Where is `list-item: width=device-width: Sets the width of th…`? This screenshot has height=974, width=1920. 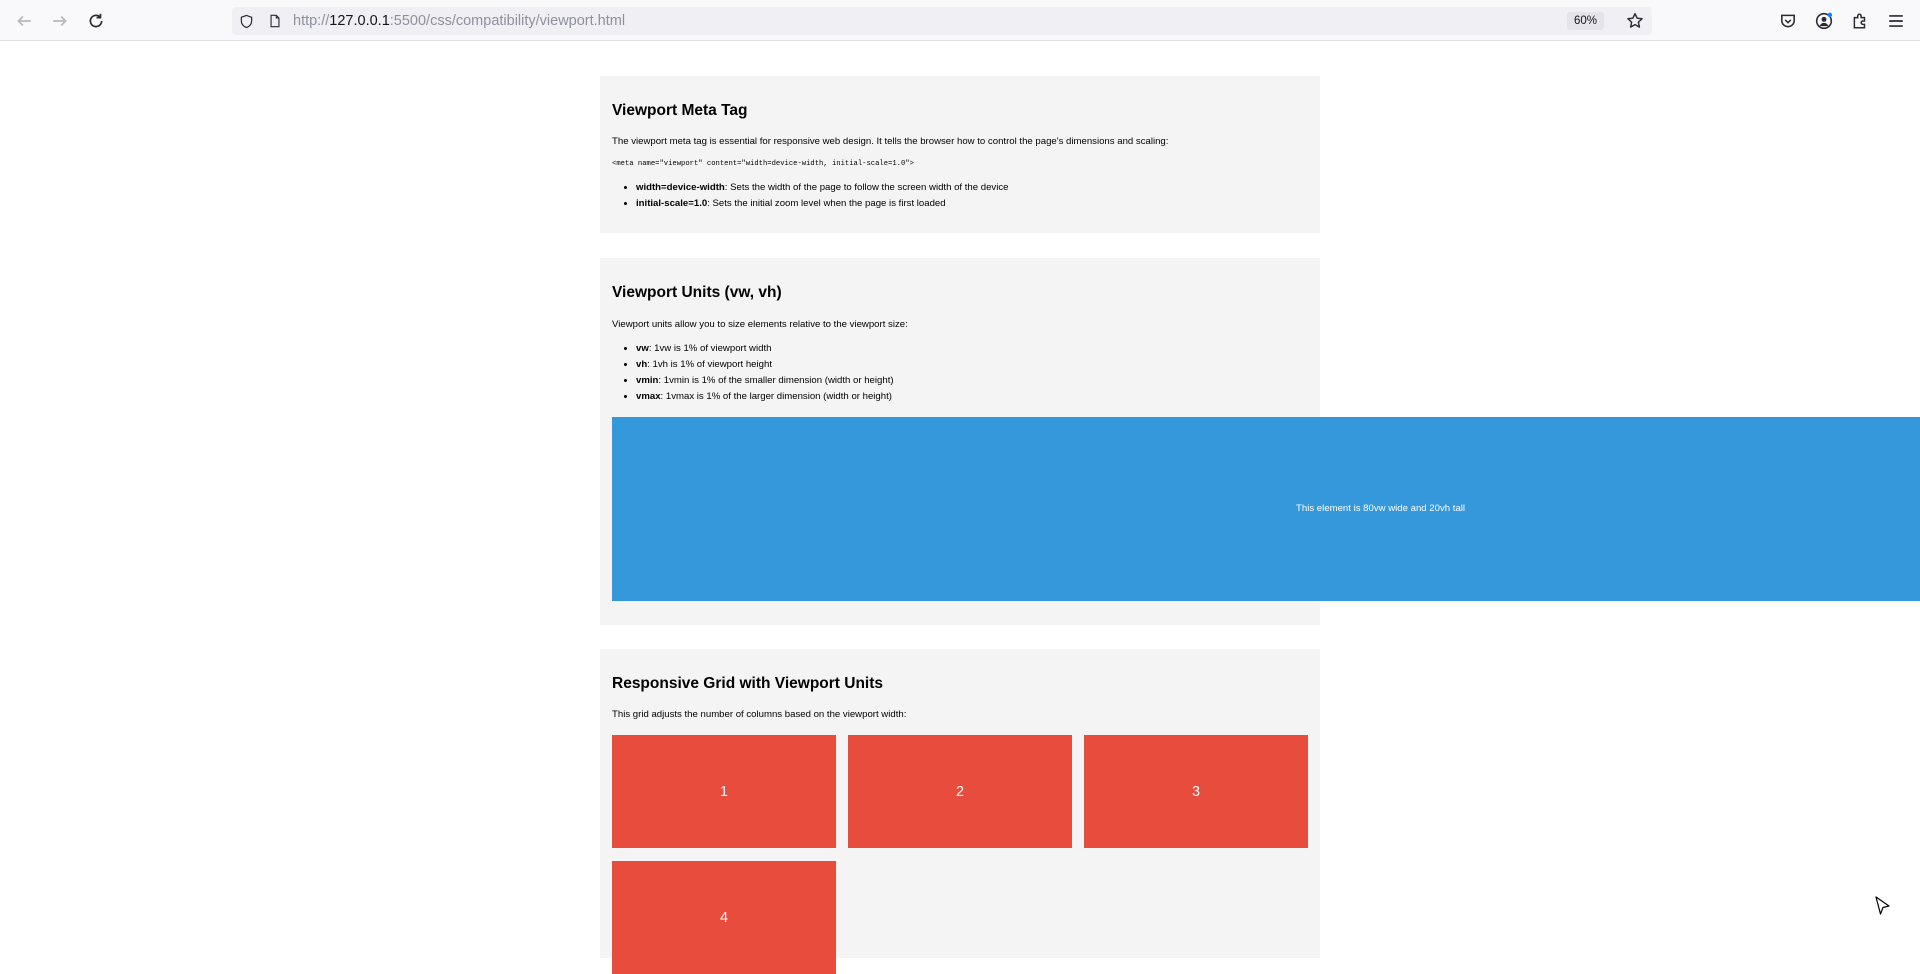
list-item: width=device-width: Sets the width of th… is located at coordinates (822, 188).